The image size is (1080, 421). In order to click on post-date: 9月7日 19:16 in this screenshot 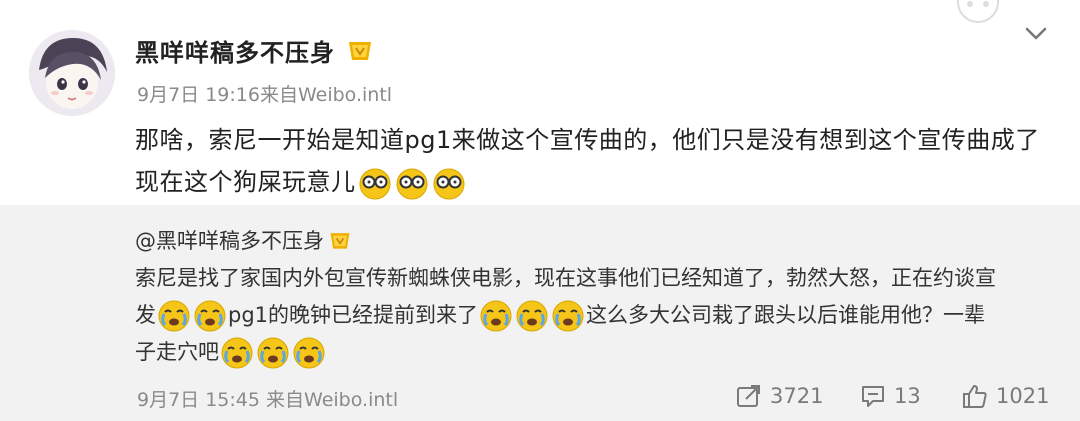, I will do `click(198, 95)`.